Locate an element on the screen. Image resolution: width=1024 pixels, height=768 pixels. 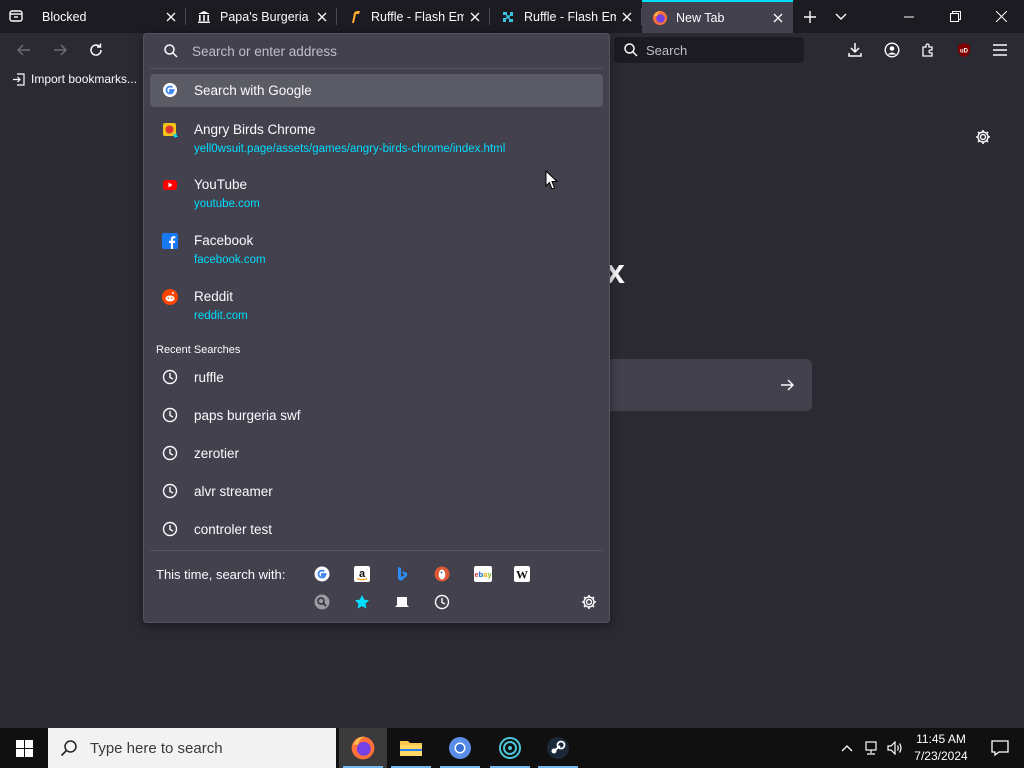
account-icon is located at coordinates (892, 50).